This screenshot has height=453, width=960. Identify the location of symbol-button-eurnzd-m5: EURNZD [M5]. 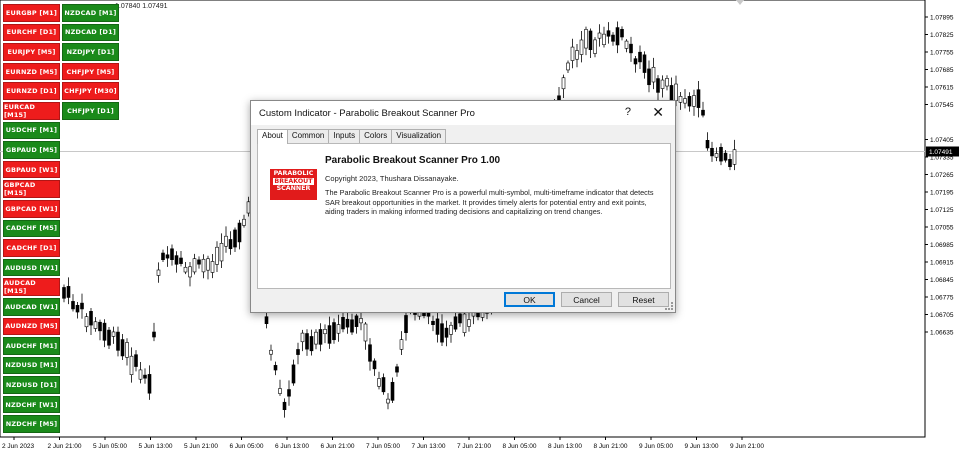
(31, 71).